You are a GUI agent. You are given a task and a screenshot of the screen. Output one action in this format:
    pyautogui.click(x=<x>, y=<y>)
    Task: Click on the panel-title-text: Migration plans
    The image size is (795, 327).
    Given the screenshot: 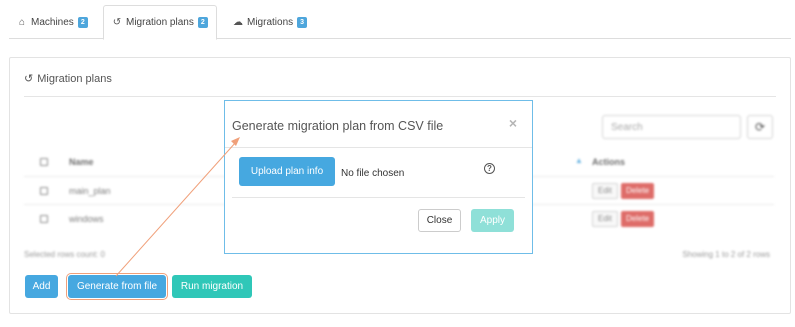 What is the action you would take?
    pyautogui.click(x=74, y=78)
    